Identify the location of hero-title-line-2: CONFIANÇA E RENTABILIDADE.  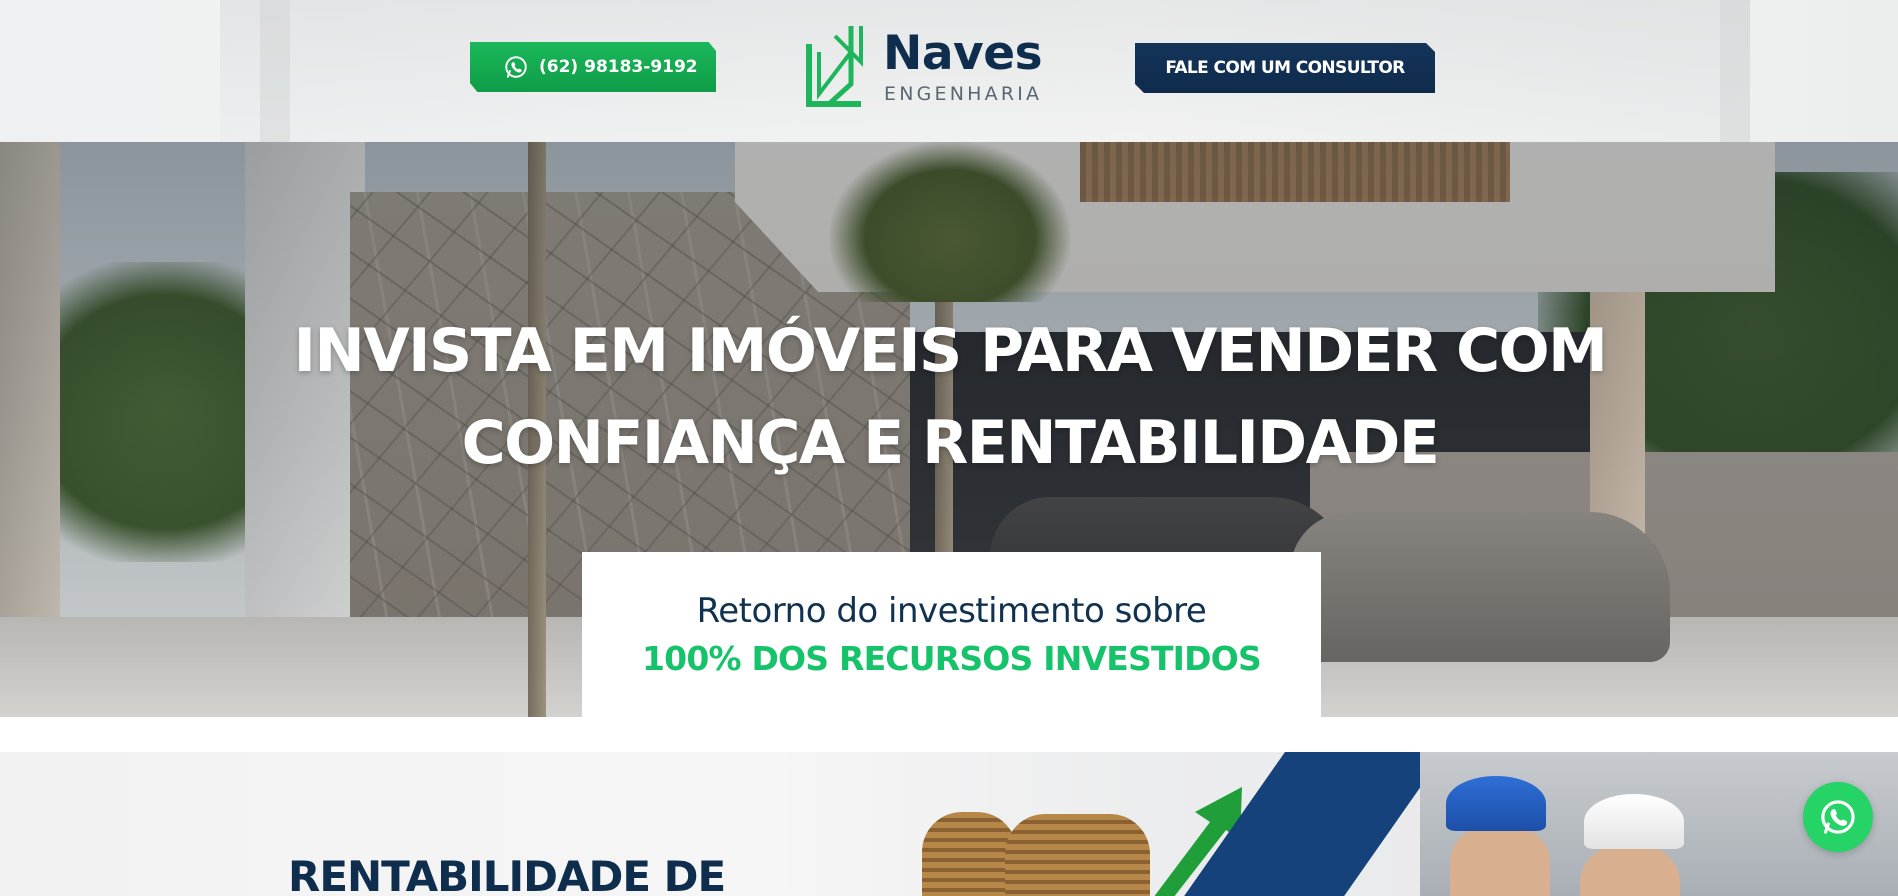
(950, 443).